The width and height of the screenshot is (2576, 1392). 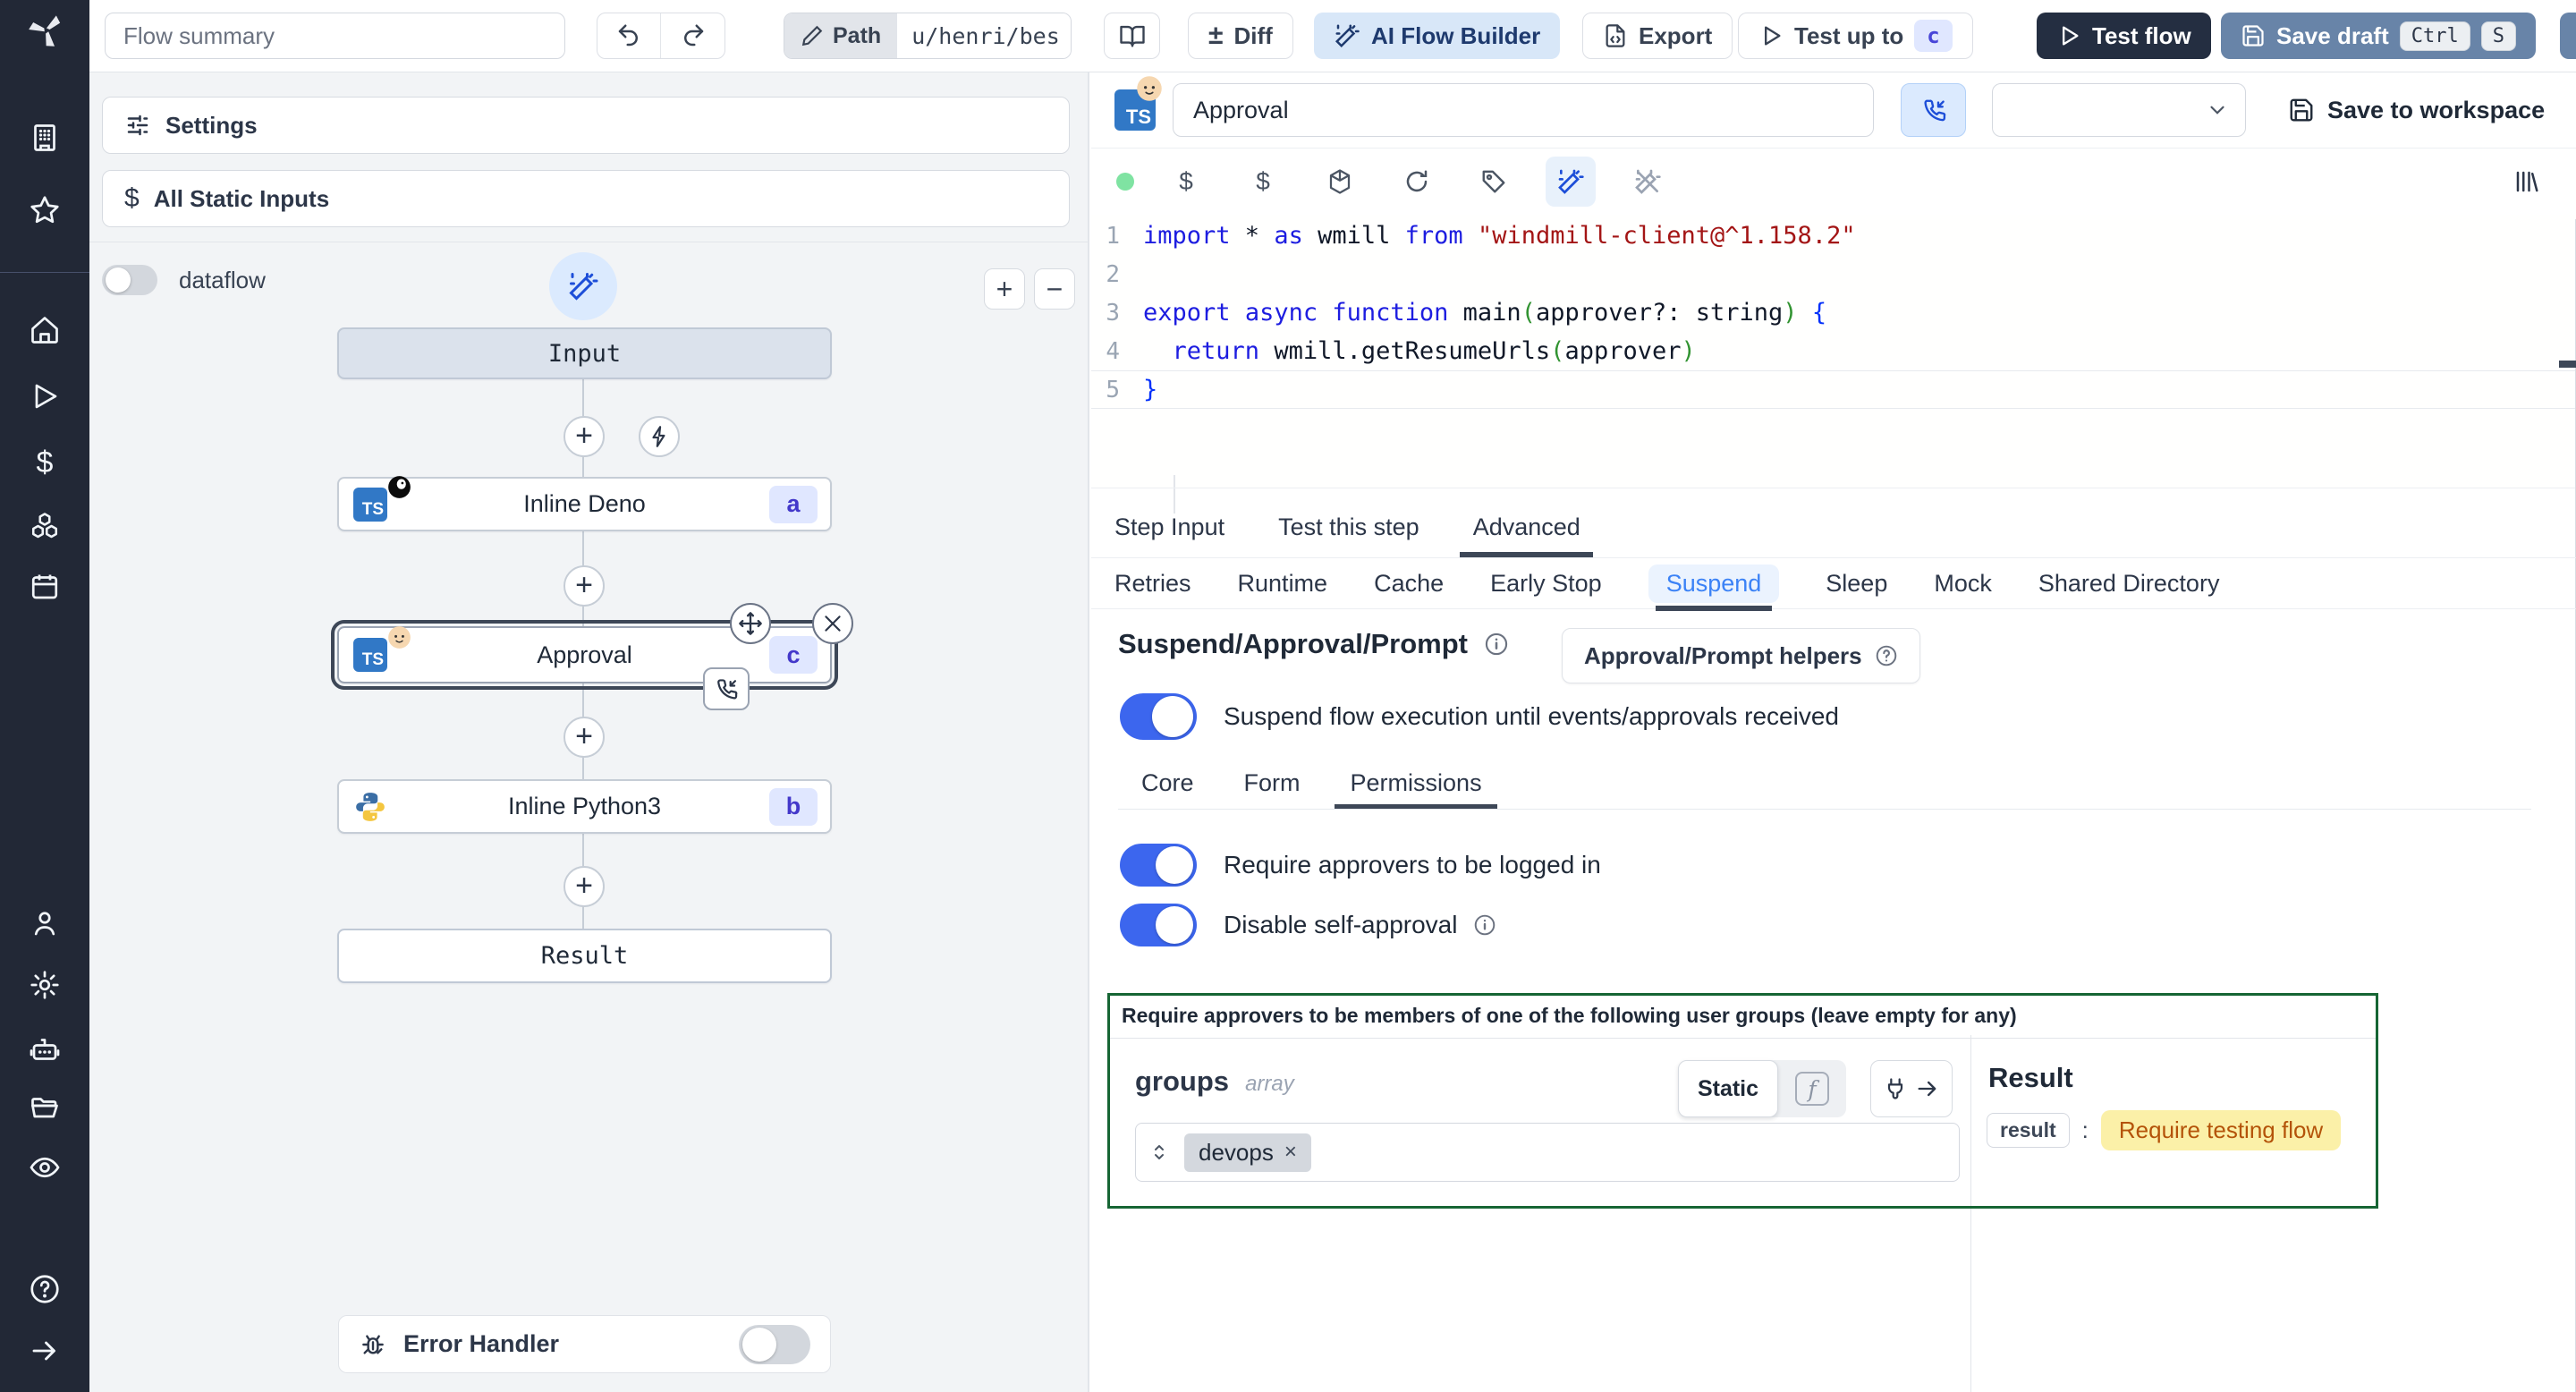 I want to click on dataflow-toggle, so click(x=129, y=280).